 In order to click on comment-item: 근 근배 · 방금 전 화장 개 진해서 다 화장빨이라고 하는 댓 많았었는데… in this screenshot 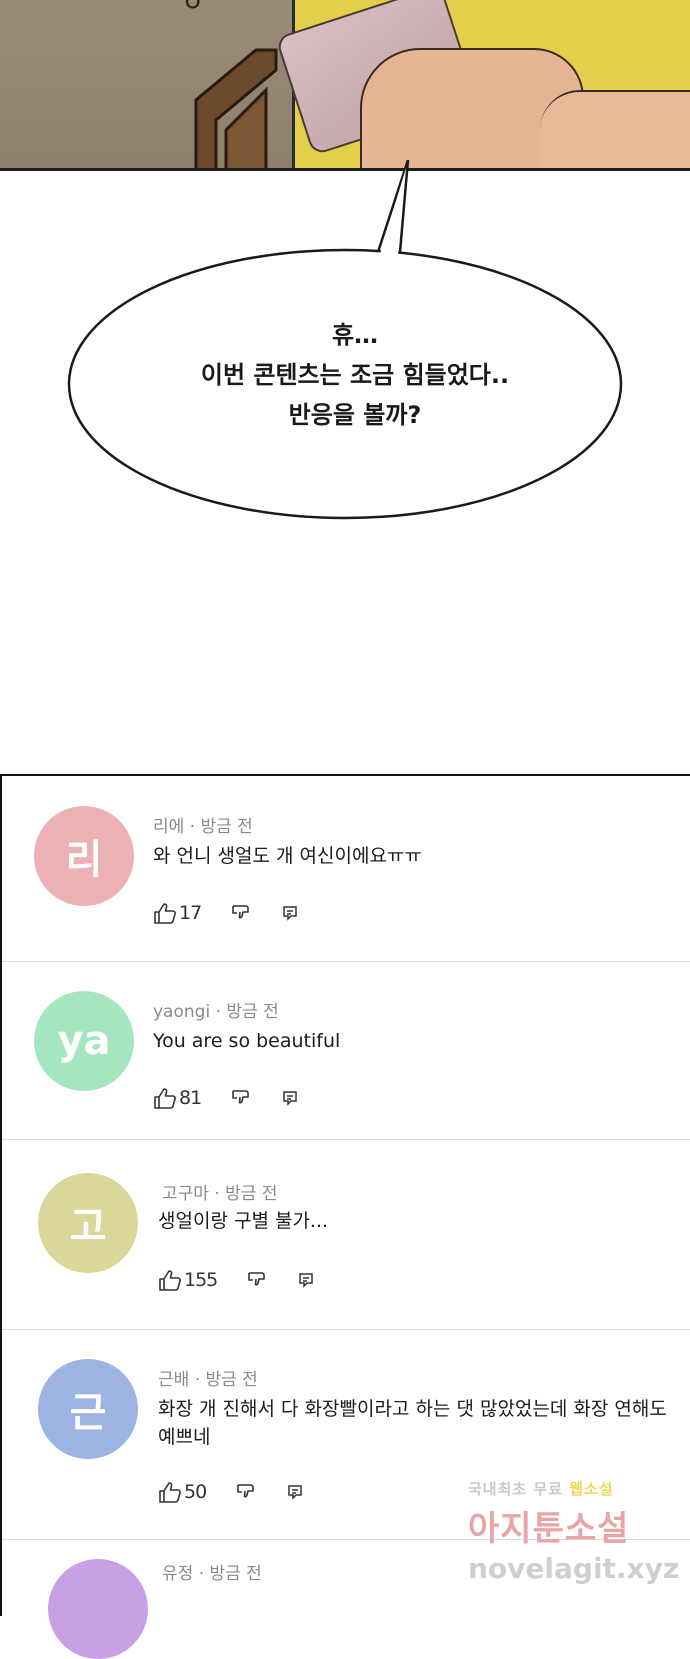, I will do `click(346, 1434)`.